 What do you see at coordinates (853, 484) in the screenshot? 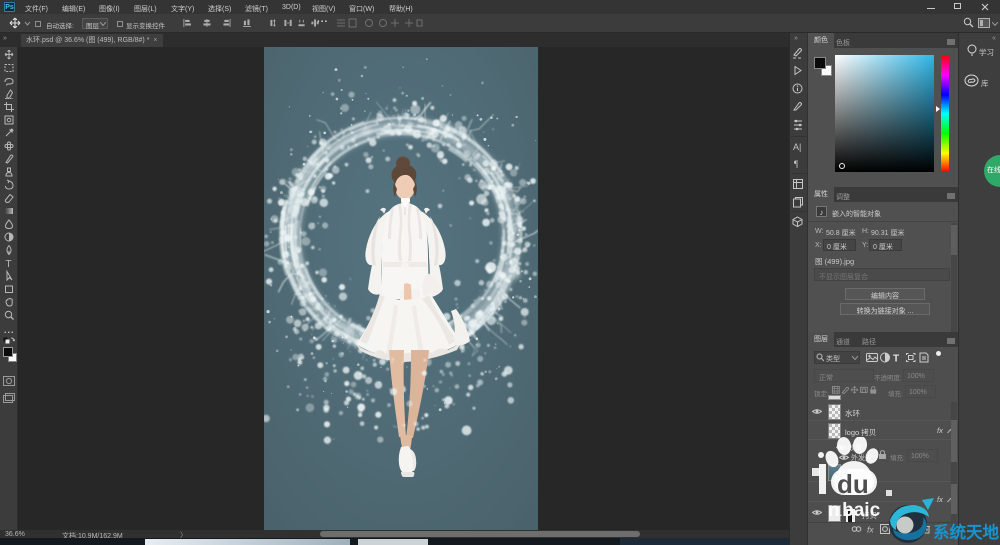
I see `svg-text: du` at bounding box center [853, 484].